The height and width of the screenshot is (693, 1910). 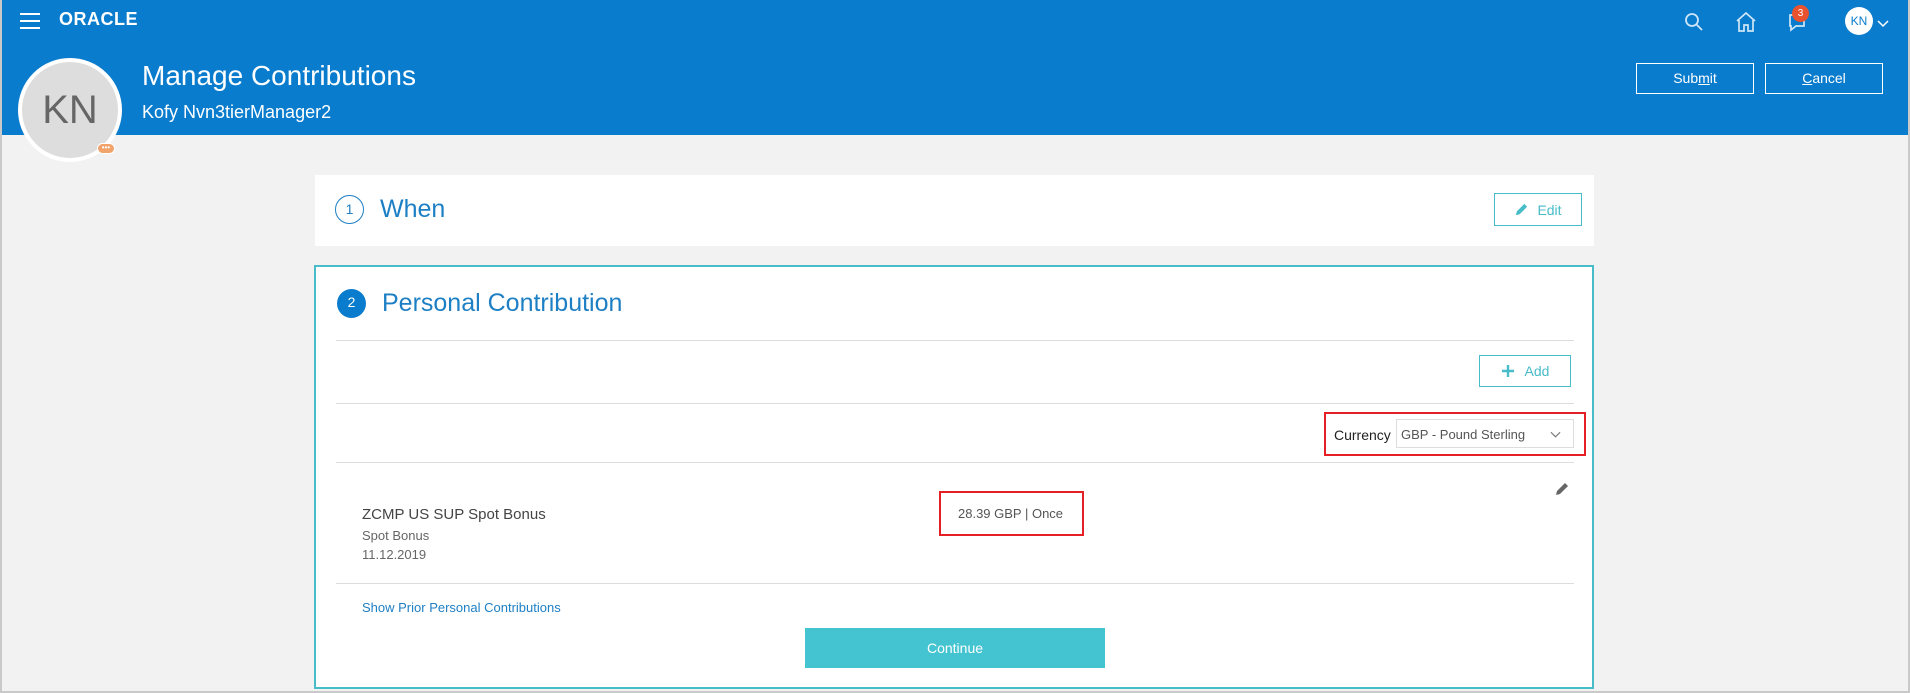 What do you see at coordinates (279, 75) in the screenshot?
I see `page-title: Manage Contributions` at bounding box center [279, 75].